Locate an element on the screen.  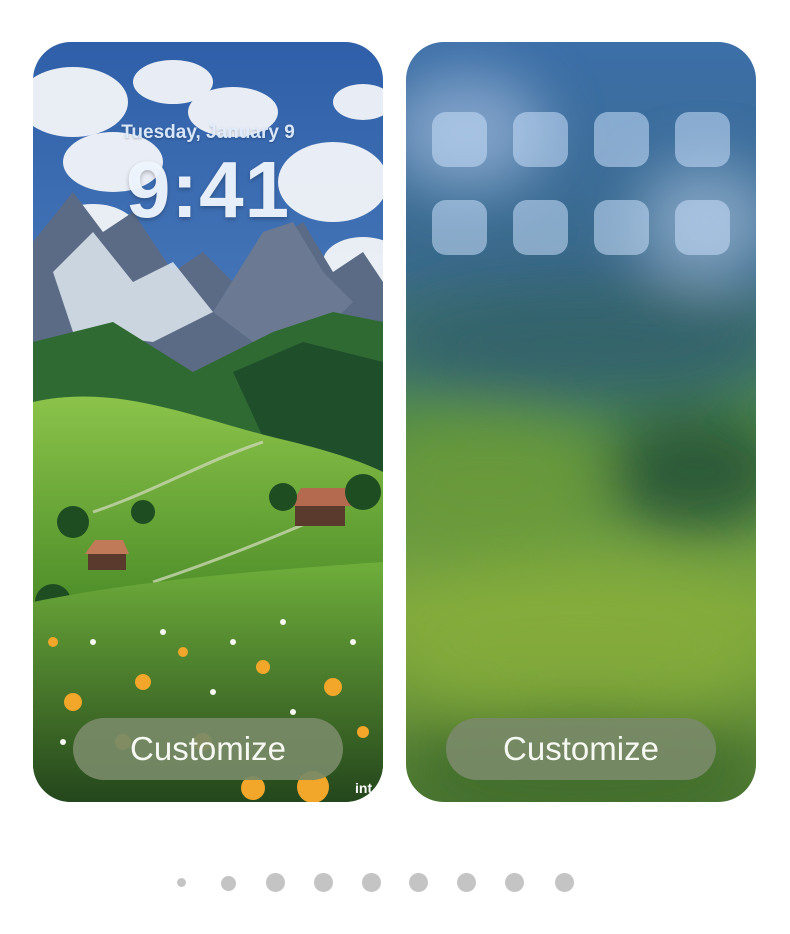
customize-lock-screen-button: Customize is located at coordinates (208, 749).